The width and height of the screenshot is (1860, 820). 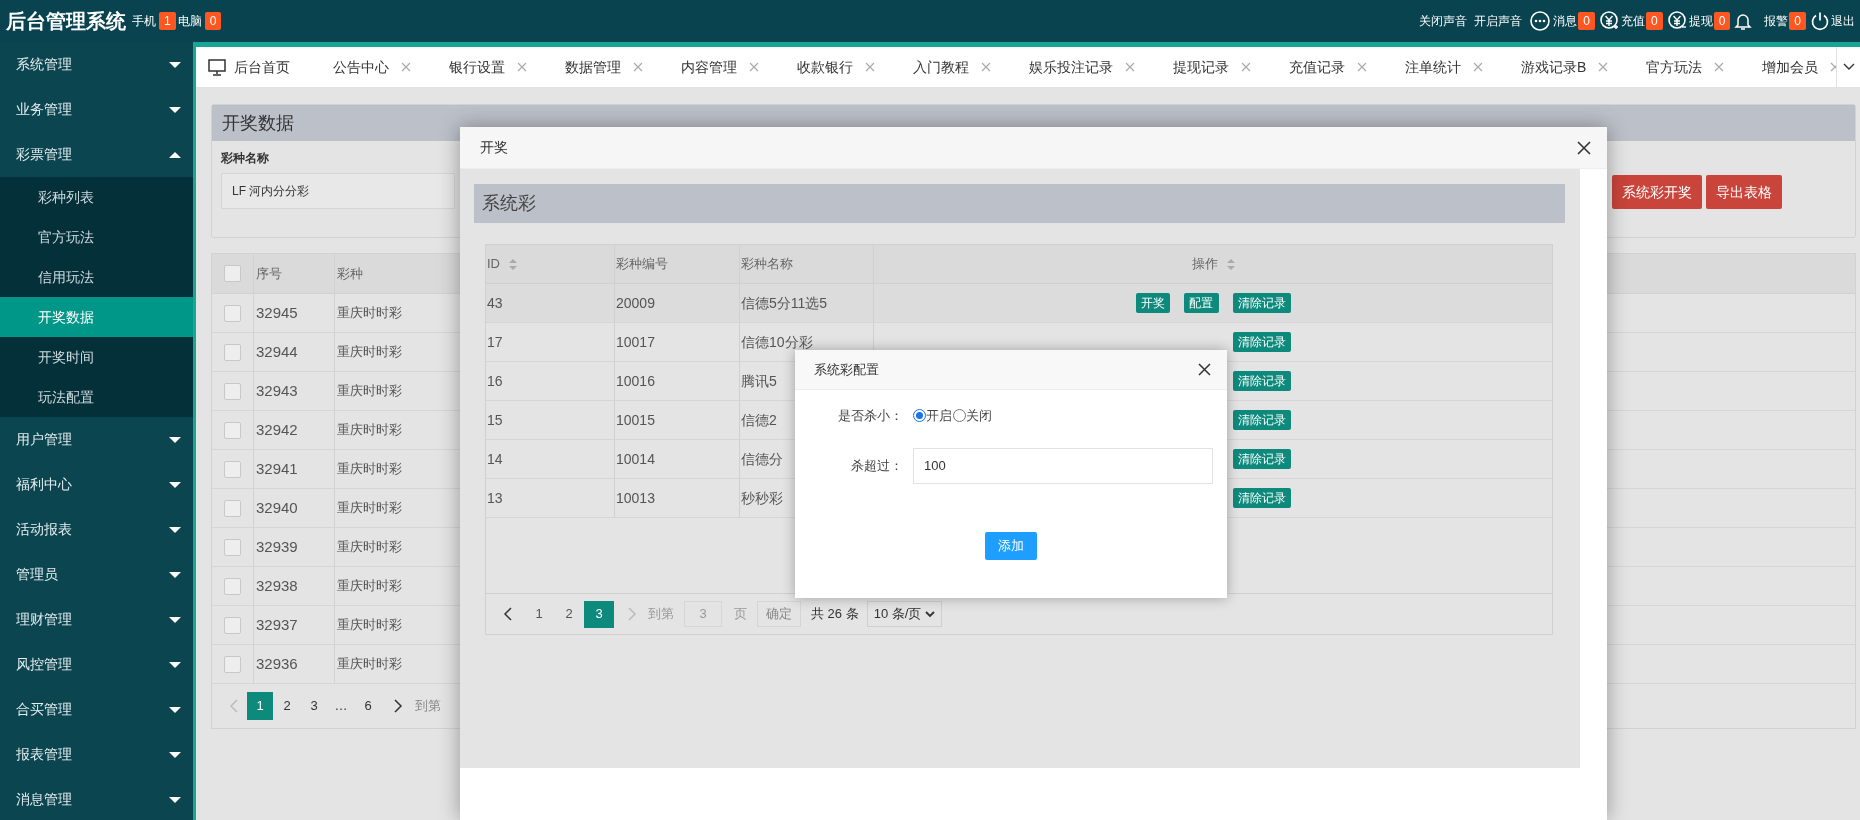 What do you see at coordinates (44, 64) in the screenshot?
I see `sidebar-item: 系统管理` at bounding box center [44, 64].